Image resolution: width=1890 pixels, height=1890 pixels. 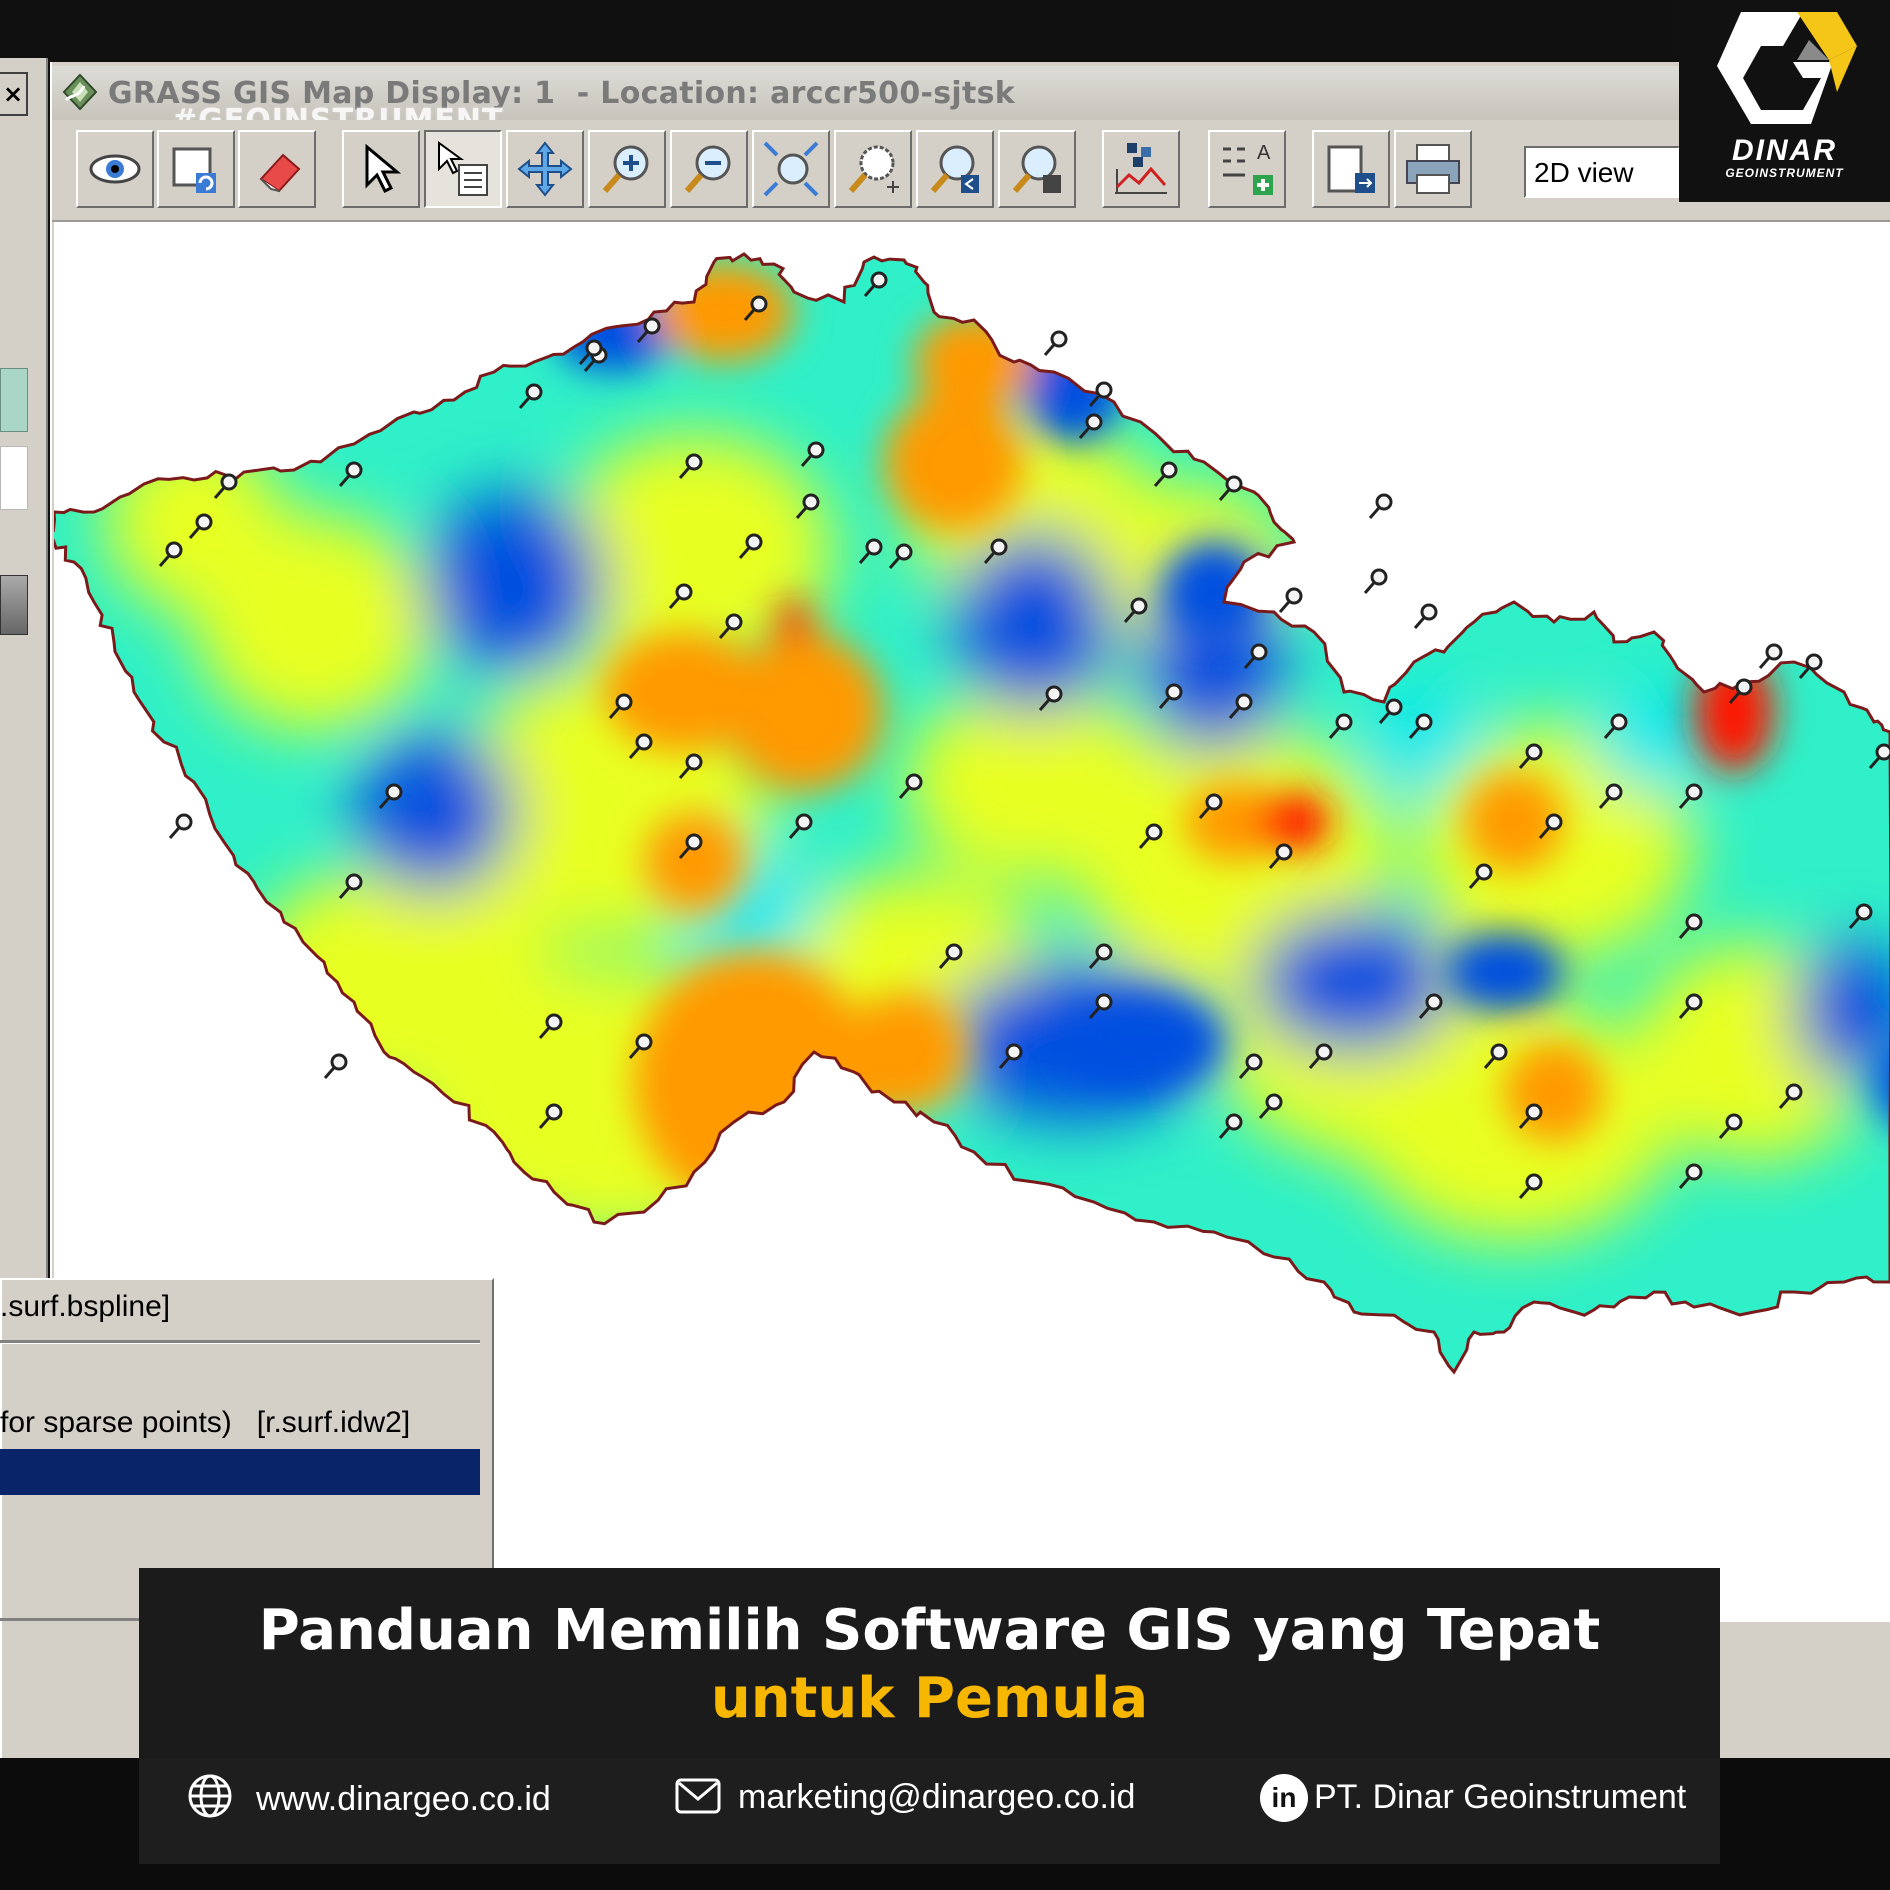 What do you see at coordinates (14, 94) in the screenshot?
I see `close-button: ×` at bounding box center [14, 94].